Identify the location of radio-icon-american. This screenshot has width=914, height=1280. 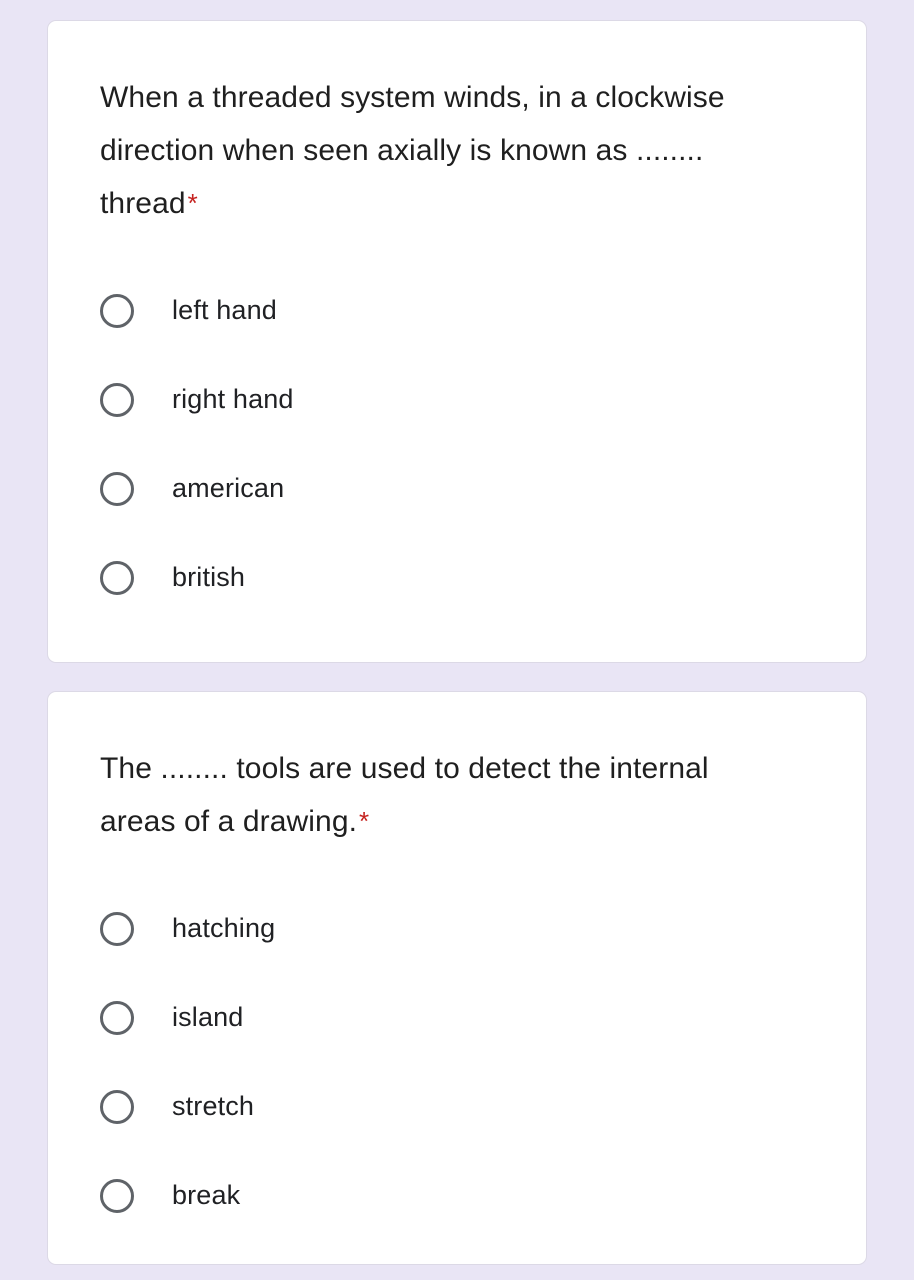
(117, 488).